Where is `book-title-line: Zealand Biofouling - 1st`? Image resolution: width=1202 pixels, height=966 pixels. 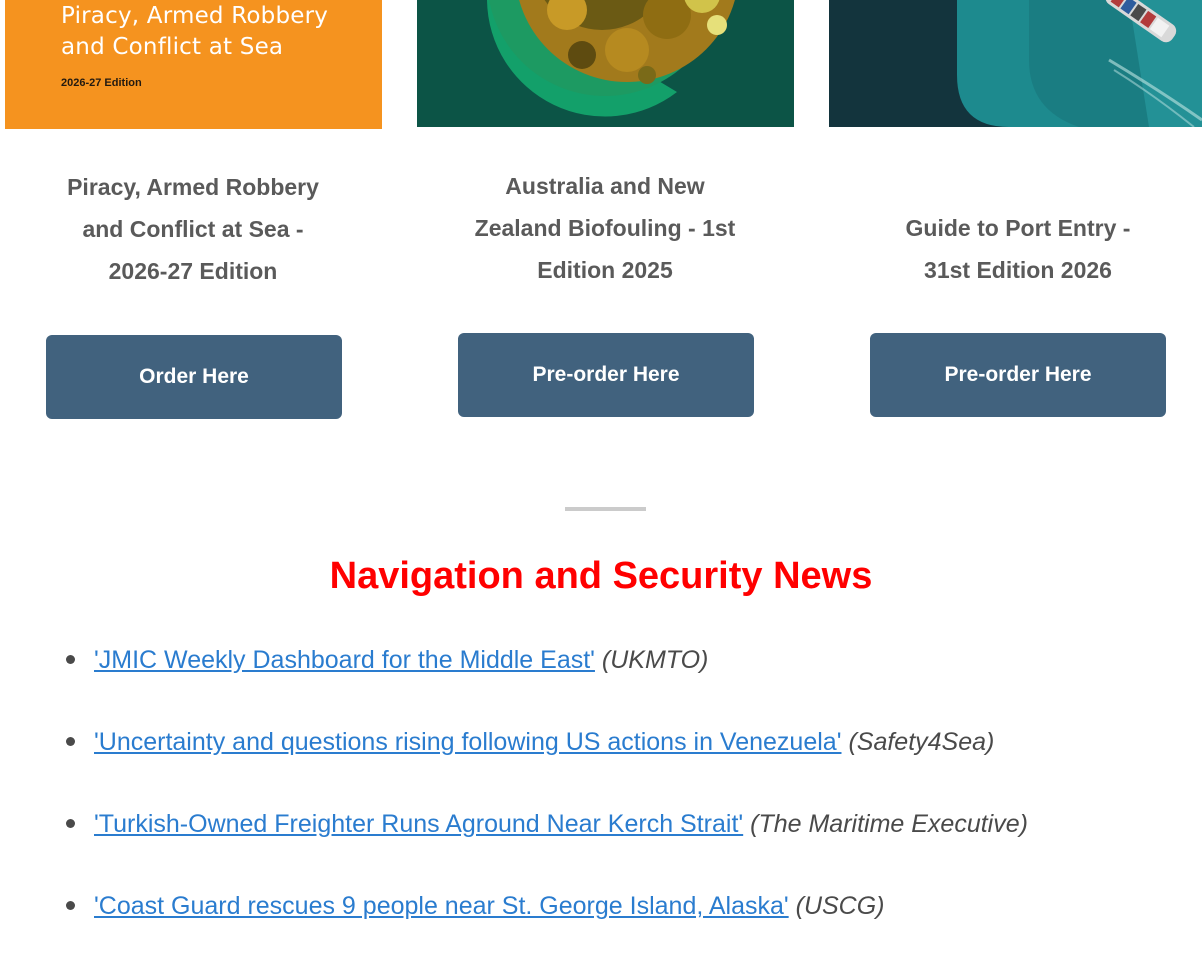
book-title-line: Zealand Biofouling - 1st is located at coordinates (605, 228).